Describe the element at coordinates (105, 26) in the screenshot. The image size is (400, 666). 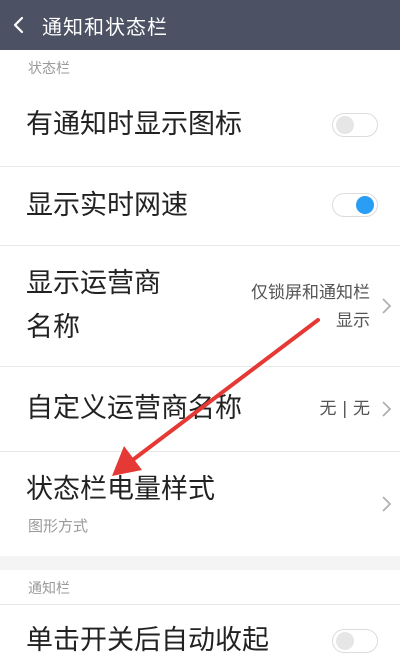
I see `page-title: 通知和状态栏` at that location.